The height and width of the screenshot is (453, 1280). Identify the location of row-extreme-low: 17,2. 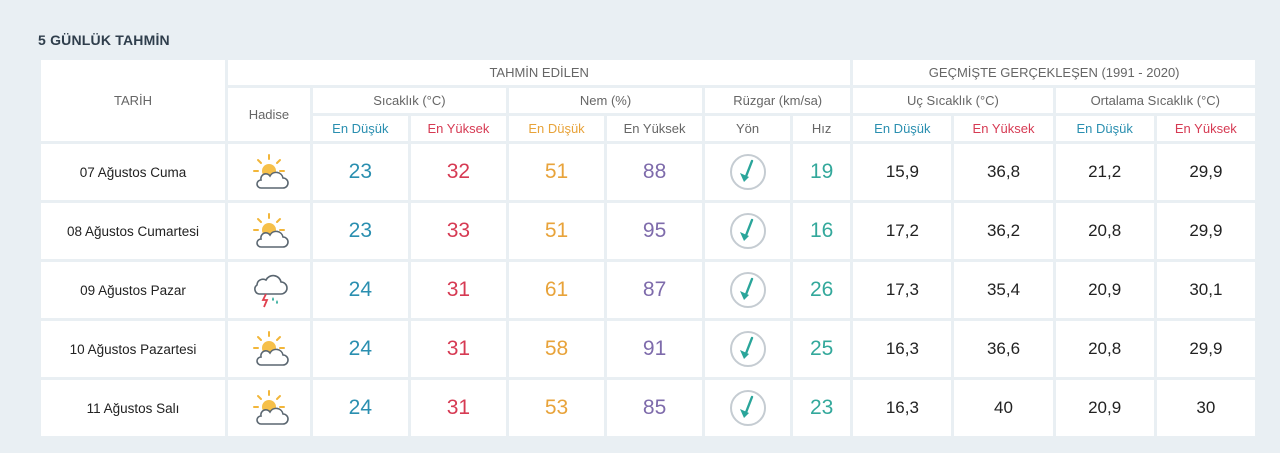
(902, 231).